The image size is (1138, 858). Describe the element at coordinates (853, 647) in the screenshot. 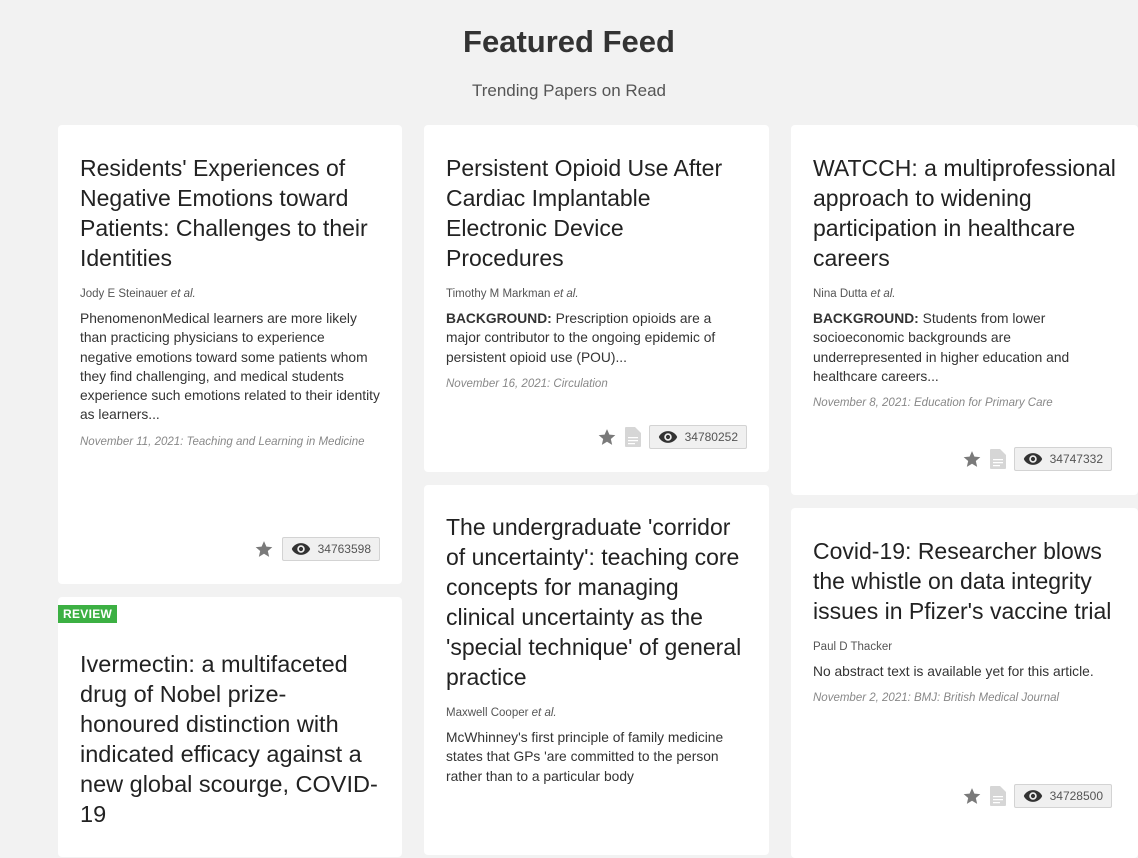

I see `author-name: Paul D Thacker` at that location.